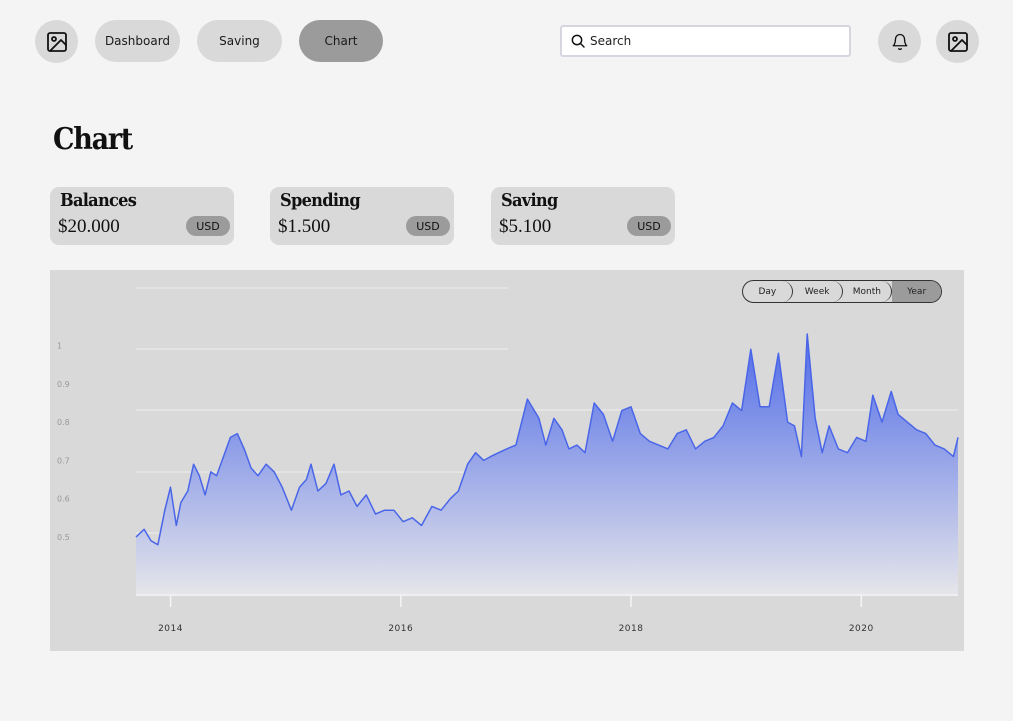 This screenshot has width=1013, height=721. Describe the element at coordinates (362, 216) in the screenshot. I see `spending-card: Spending $1.500 USD` at that location.